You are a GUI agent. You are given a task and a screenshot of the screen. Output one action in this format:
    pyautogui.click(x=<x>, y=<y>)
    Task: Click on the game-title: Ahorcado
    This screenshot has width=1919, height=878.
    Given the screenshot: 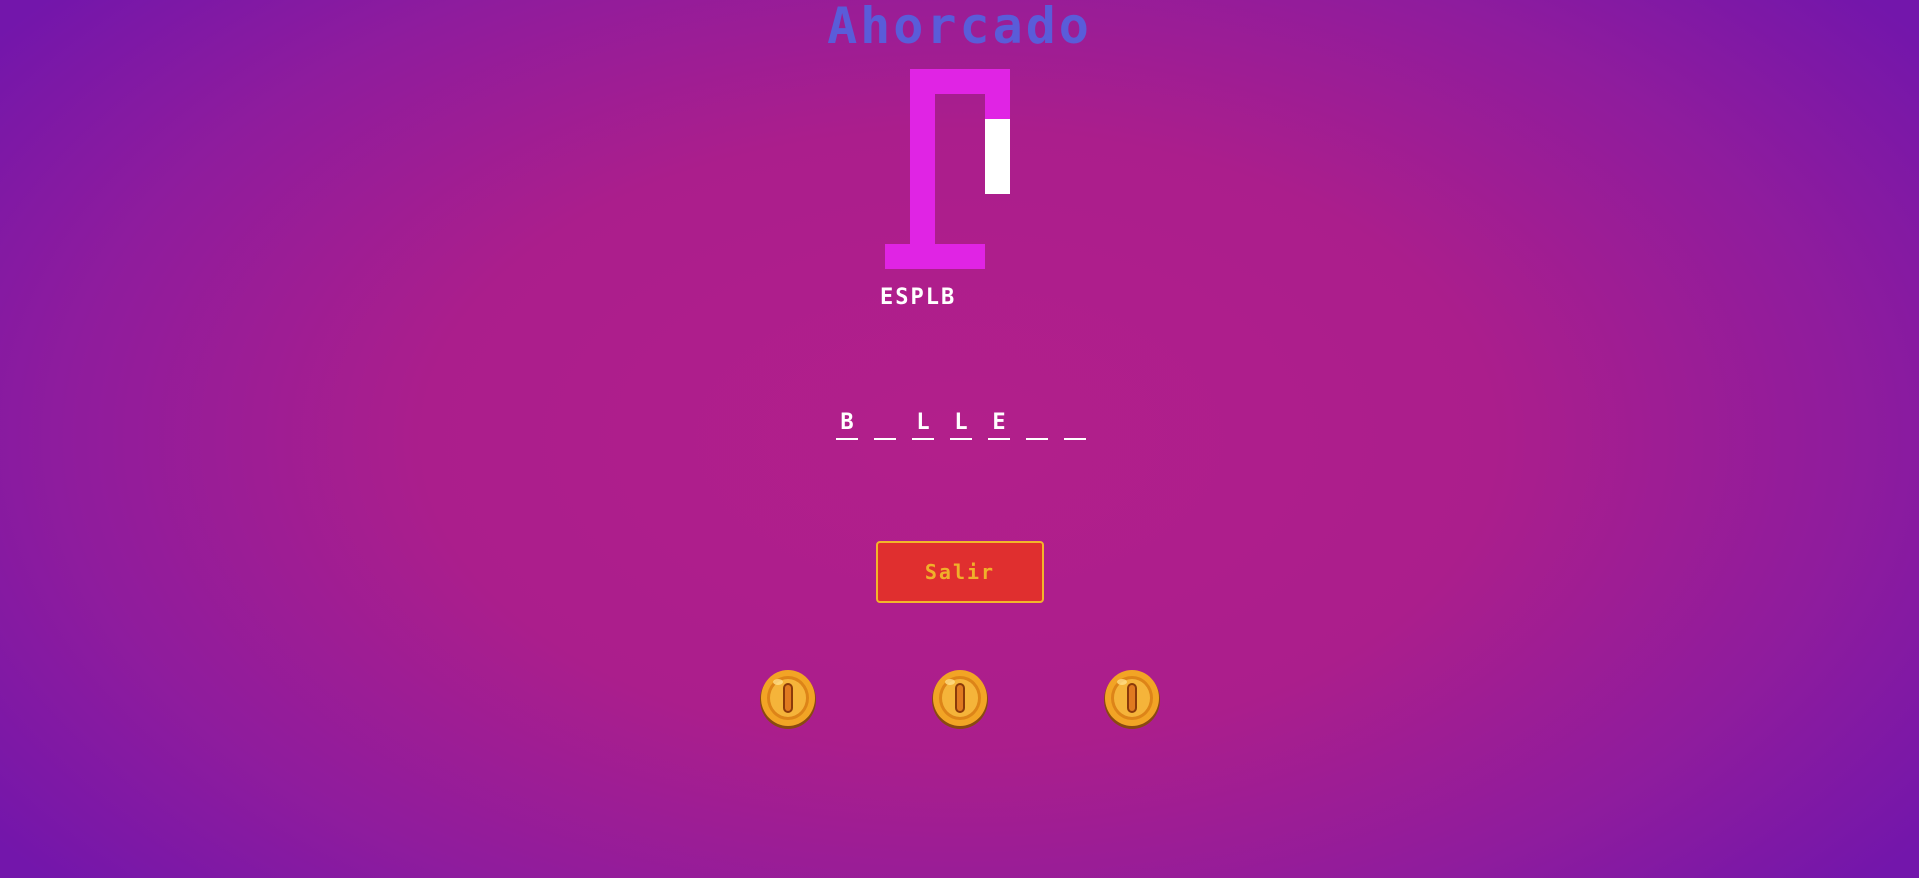 What is the action you would take?
    pyautogui.click(x=959, y=27)
    